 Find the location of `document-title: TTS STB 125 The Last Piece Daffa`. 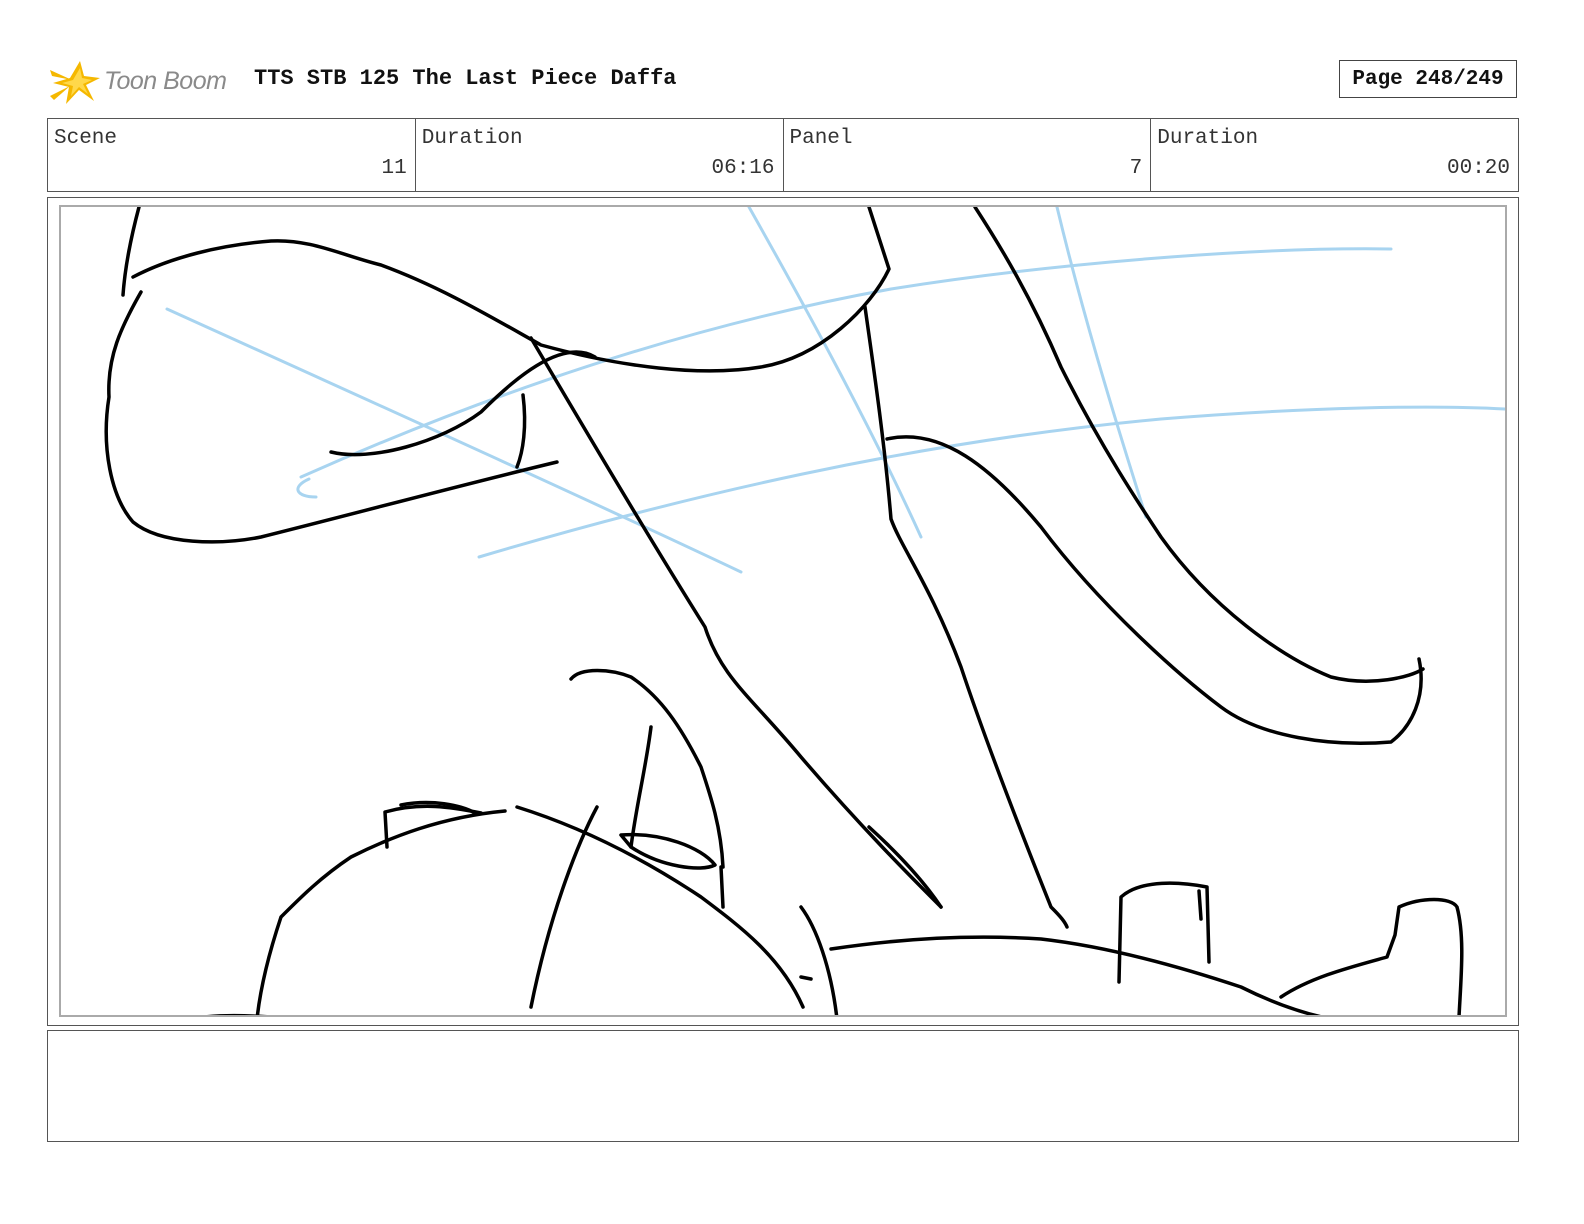

document-title: TTS STB 125 The Last Piece Daffa is located at coordinates (465, 78).